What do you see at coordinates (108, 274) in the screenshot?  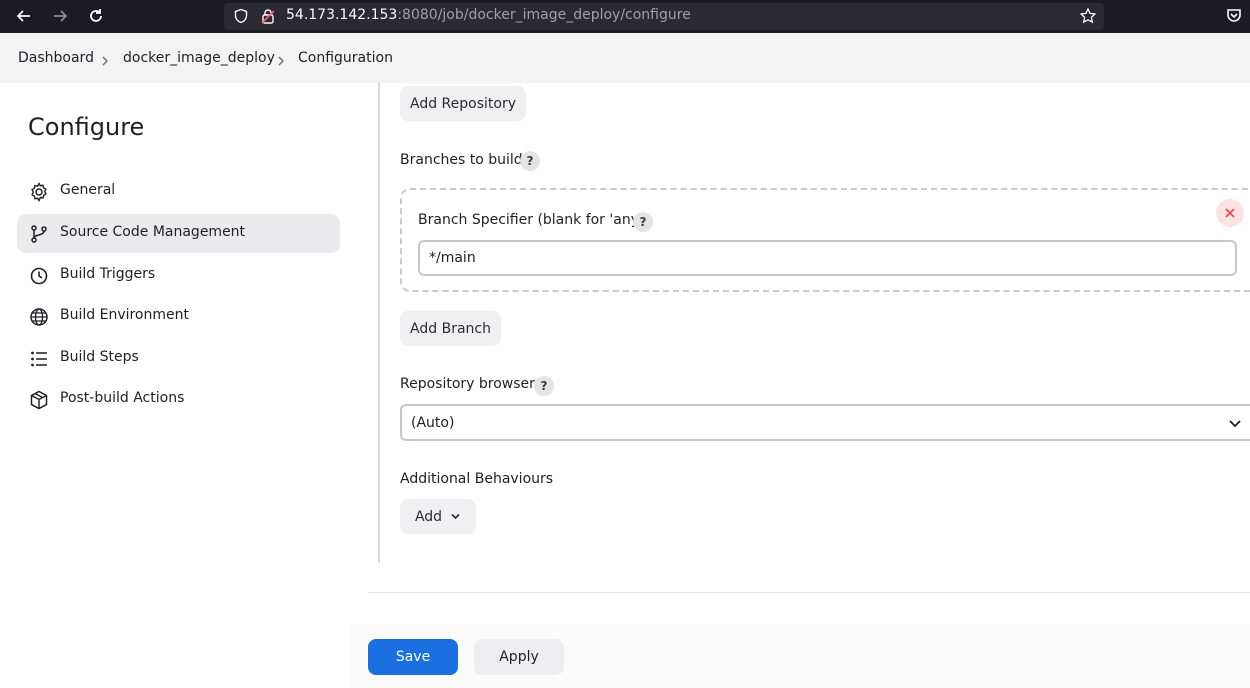 I see `sidebar-item-label: Build Triggers` at bounding box center [108, 274].